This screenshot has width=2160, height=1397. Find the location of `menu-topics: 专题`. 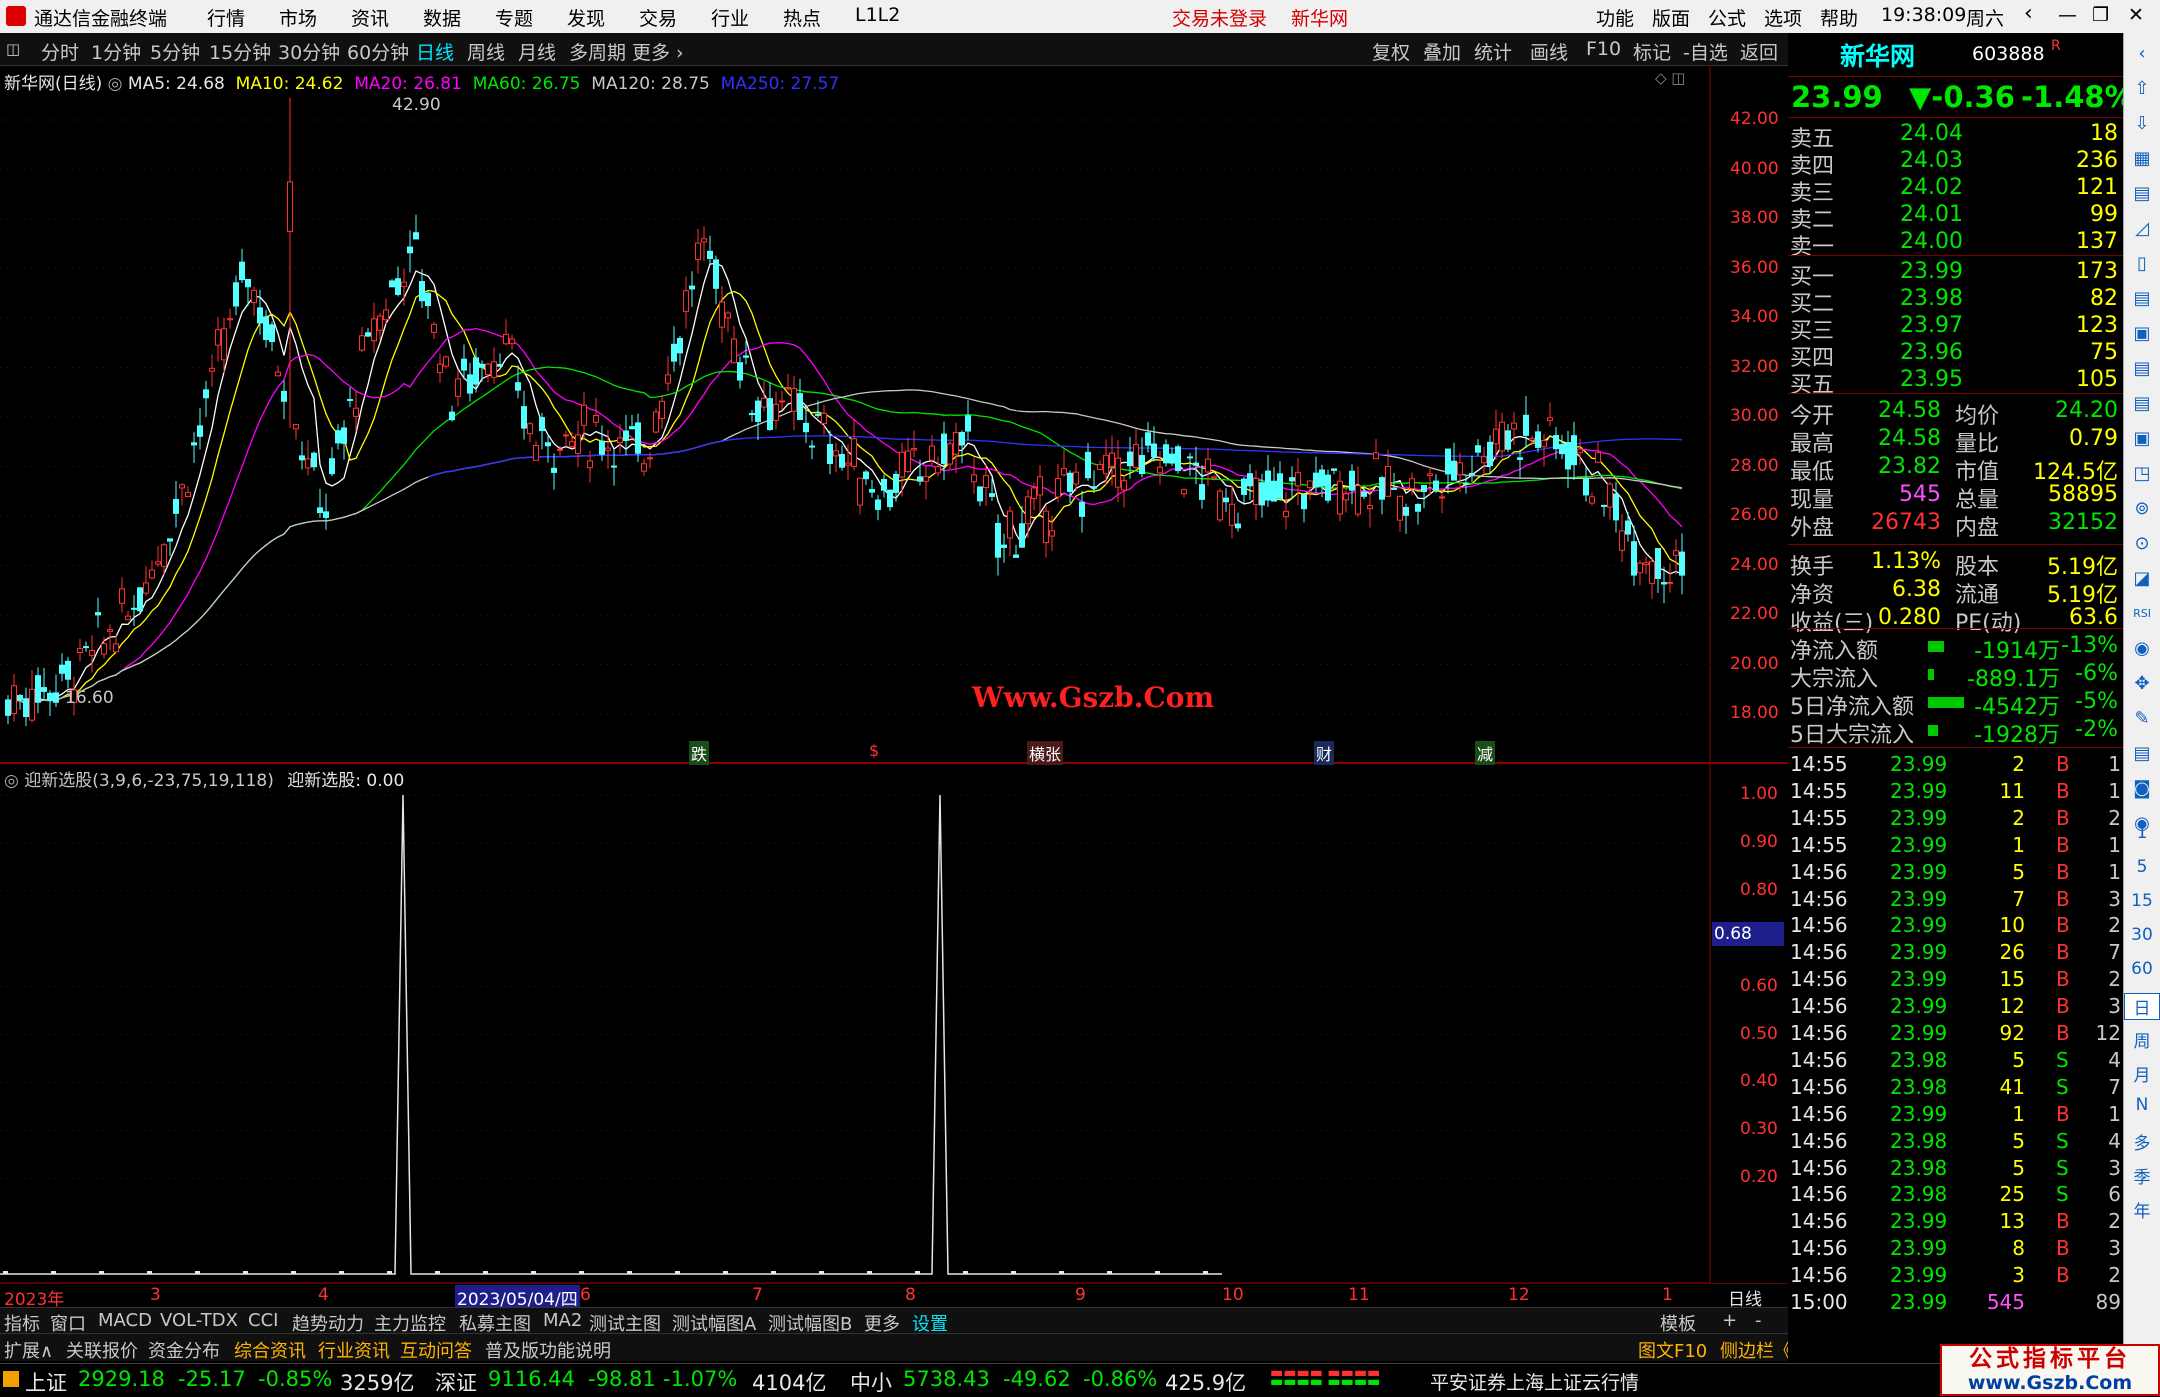

menu-topics: 专题 is located at coordinates (514, 17).